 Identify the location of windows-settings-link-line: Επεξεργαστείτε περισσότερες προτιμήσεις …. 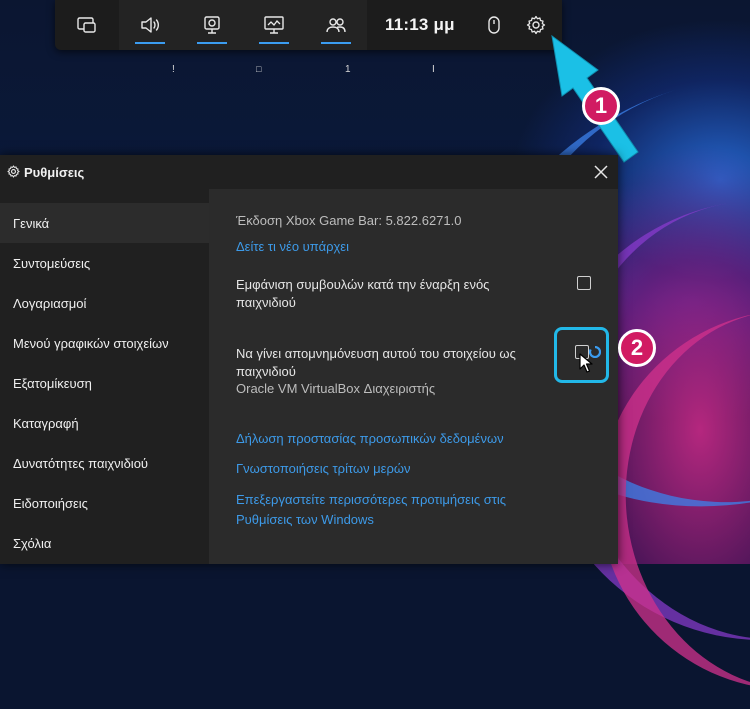
(371, 499).